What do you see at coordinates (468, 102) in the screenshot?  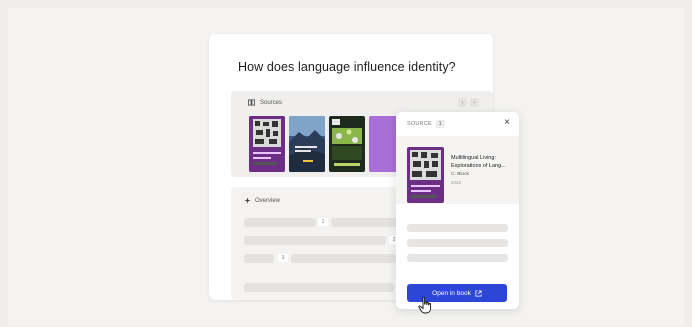 I see `sources-nav: ‹ ›` at bounding box center [468, 102].